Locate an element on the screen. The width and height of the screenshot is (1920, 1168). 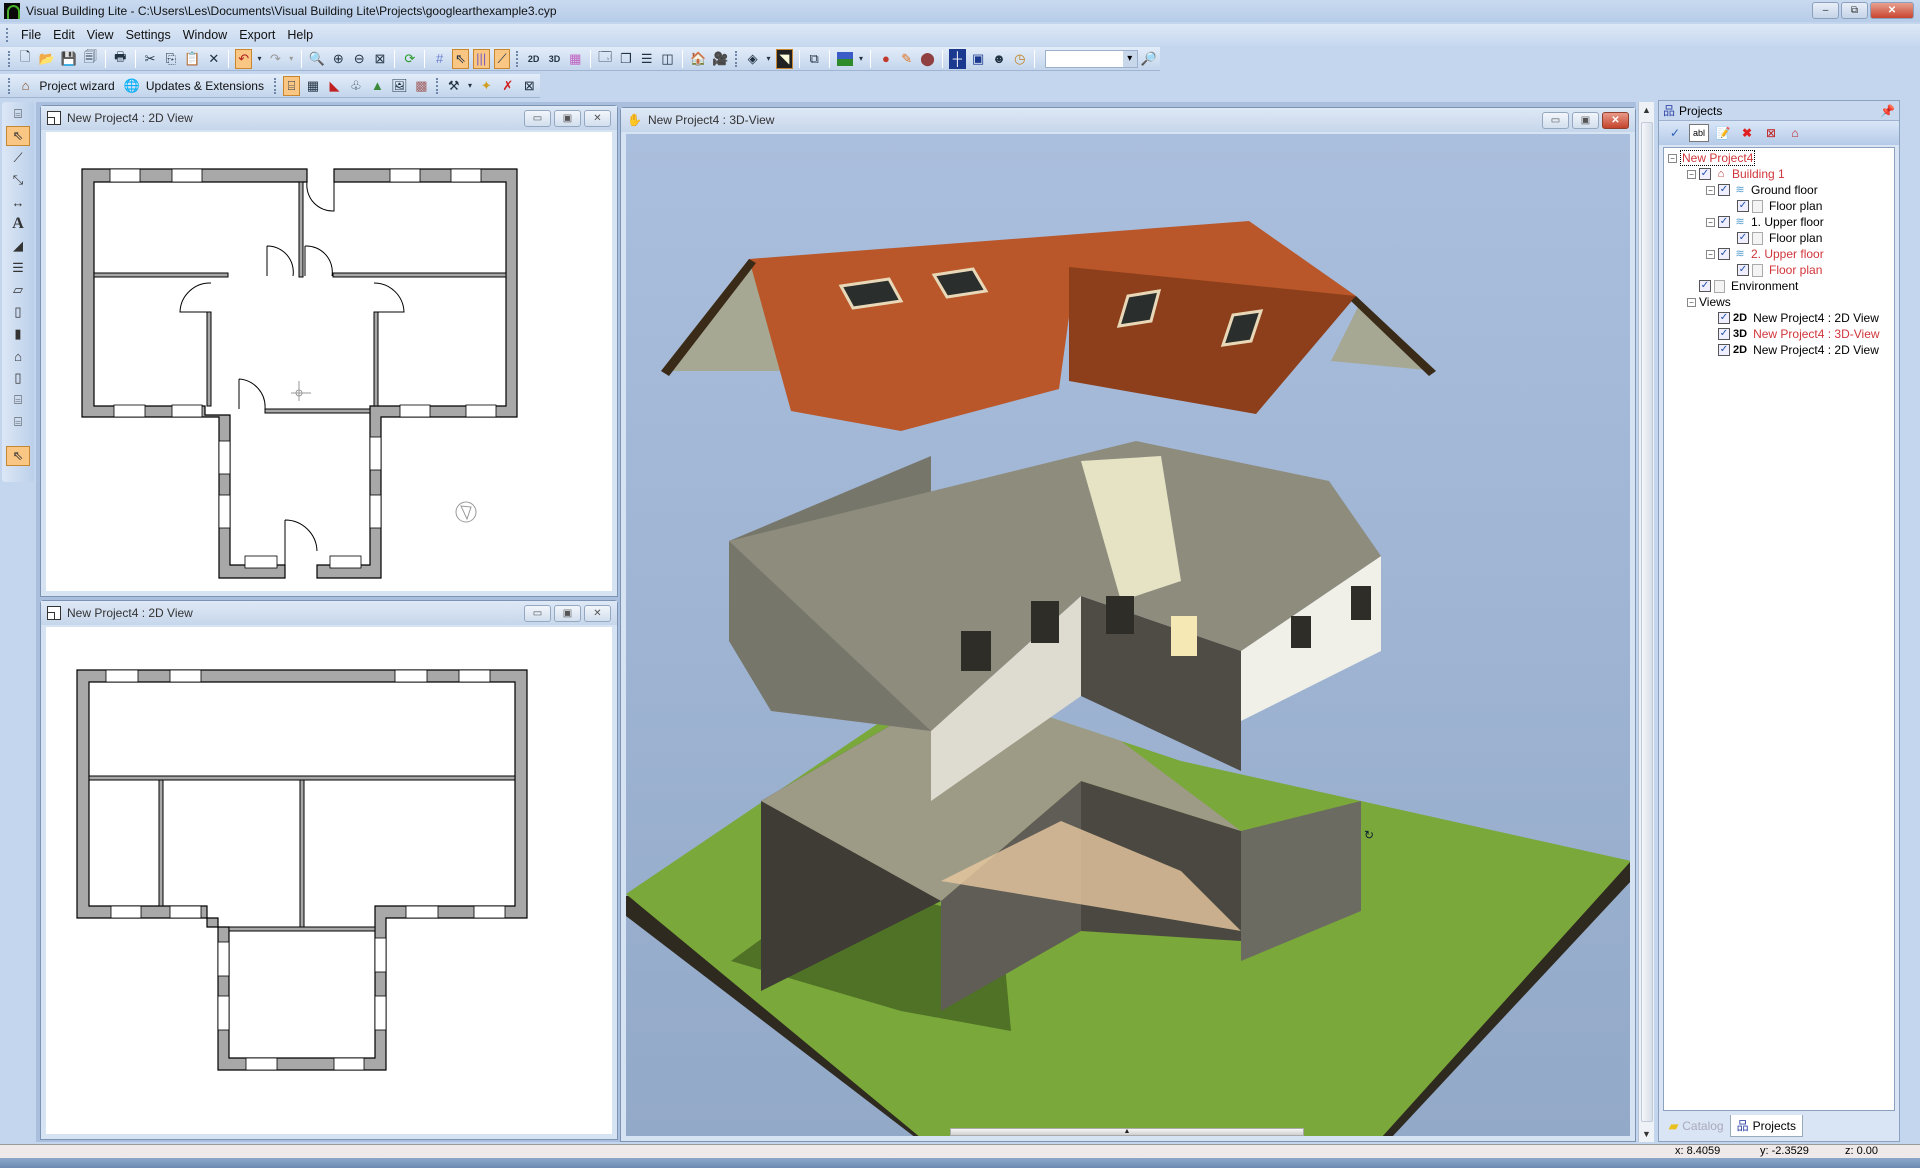
paint-icon: ✎ is located at coordinates (906, 59).